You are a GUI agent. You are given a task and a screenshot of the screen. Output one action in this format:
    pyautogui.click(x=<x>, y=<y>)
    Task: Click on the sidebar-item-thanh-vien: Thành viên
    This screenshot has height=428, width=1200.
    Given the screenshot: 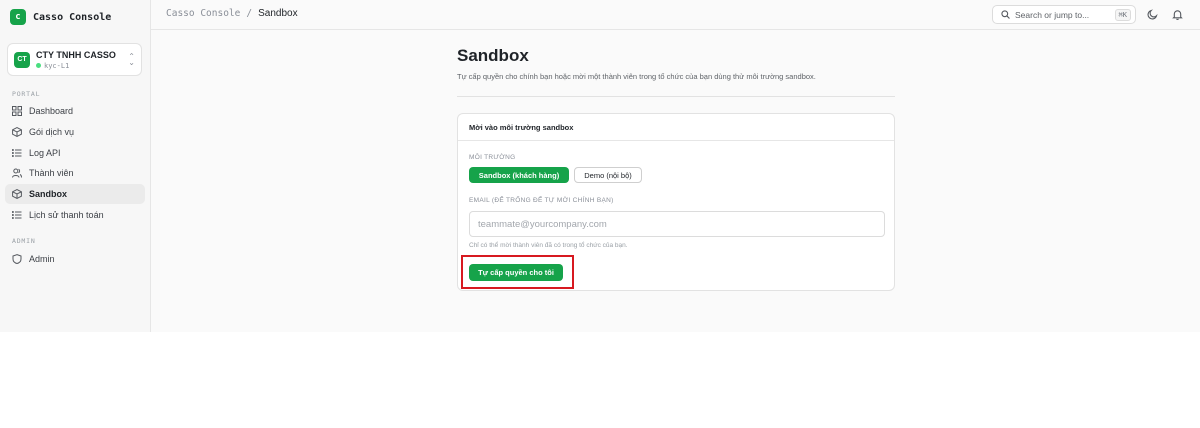 What is the action you would take?
    pyautogui.click(x=75, y=173)
    